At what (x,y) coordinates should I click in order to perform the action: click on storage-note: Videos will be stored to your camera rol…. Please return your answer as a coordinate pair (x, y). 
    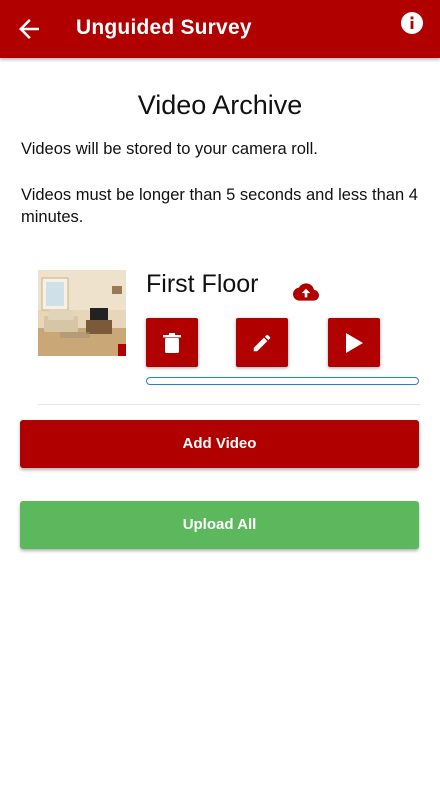
    Looking at the image, I should click on (169, 149).